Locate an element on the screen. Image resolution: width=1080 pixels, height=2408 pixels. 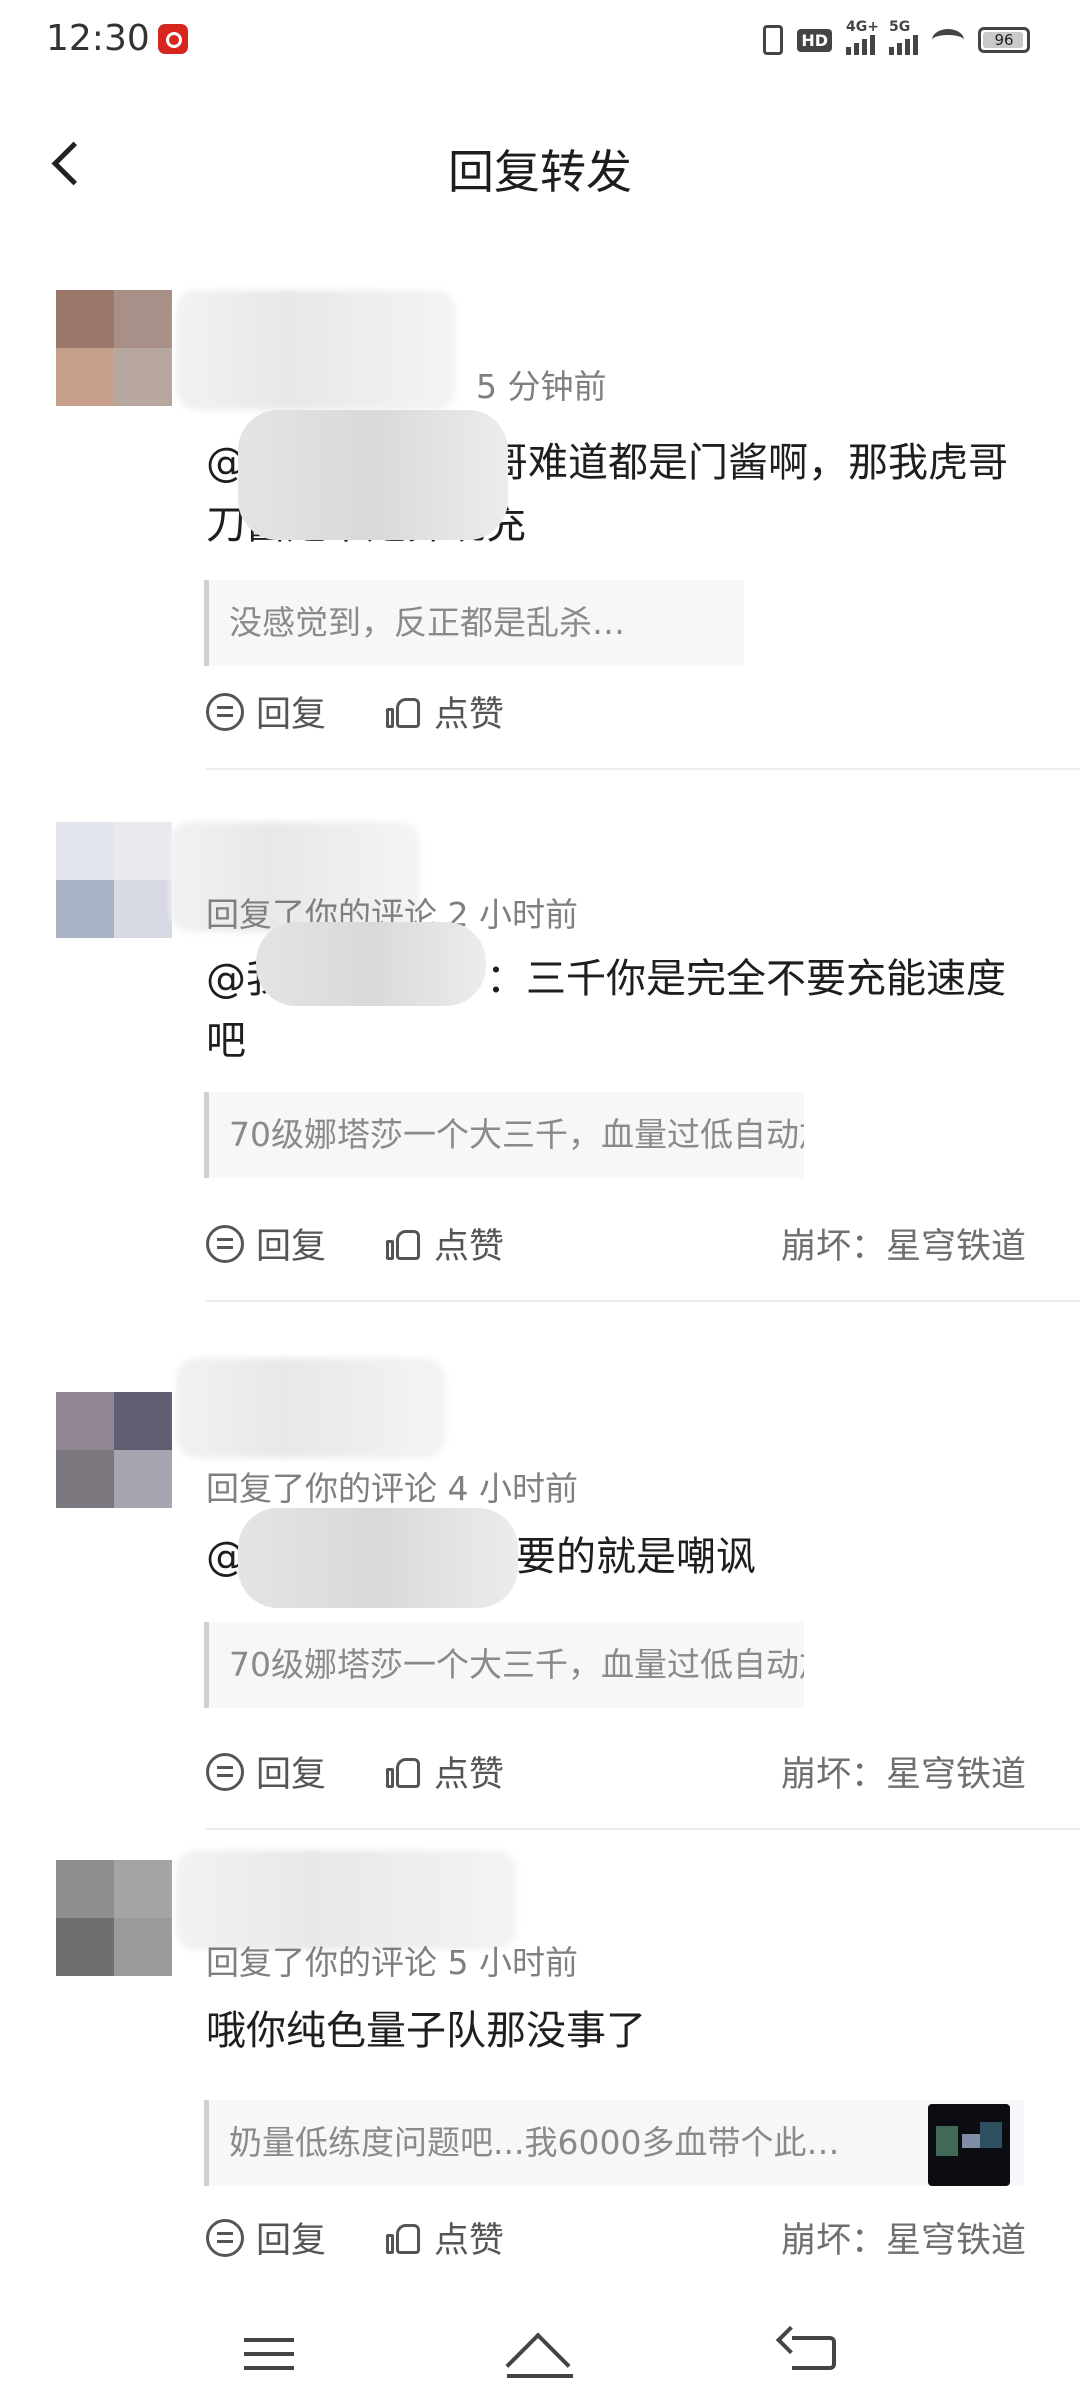
header: 回复转发 is located at coordinates (540, 165).